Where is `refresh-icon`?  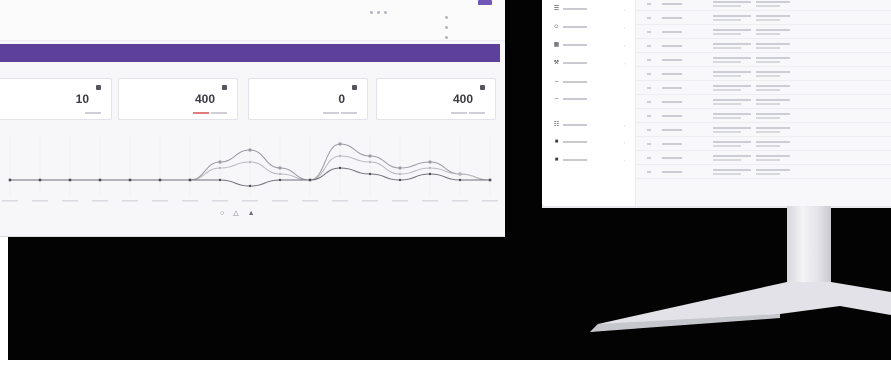
refresh-icon is located at coordinates (378, 12).